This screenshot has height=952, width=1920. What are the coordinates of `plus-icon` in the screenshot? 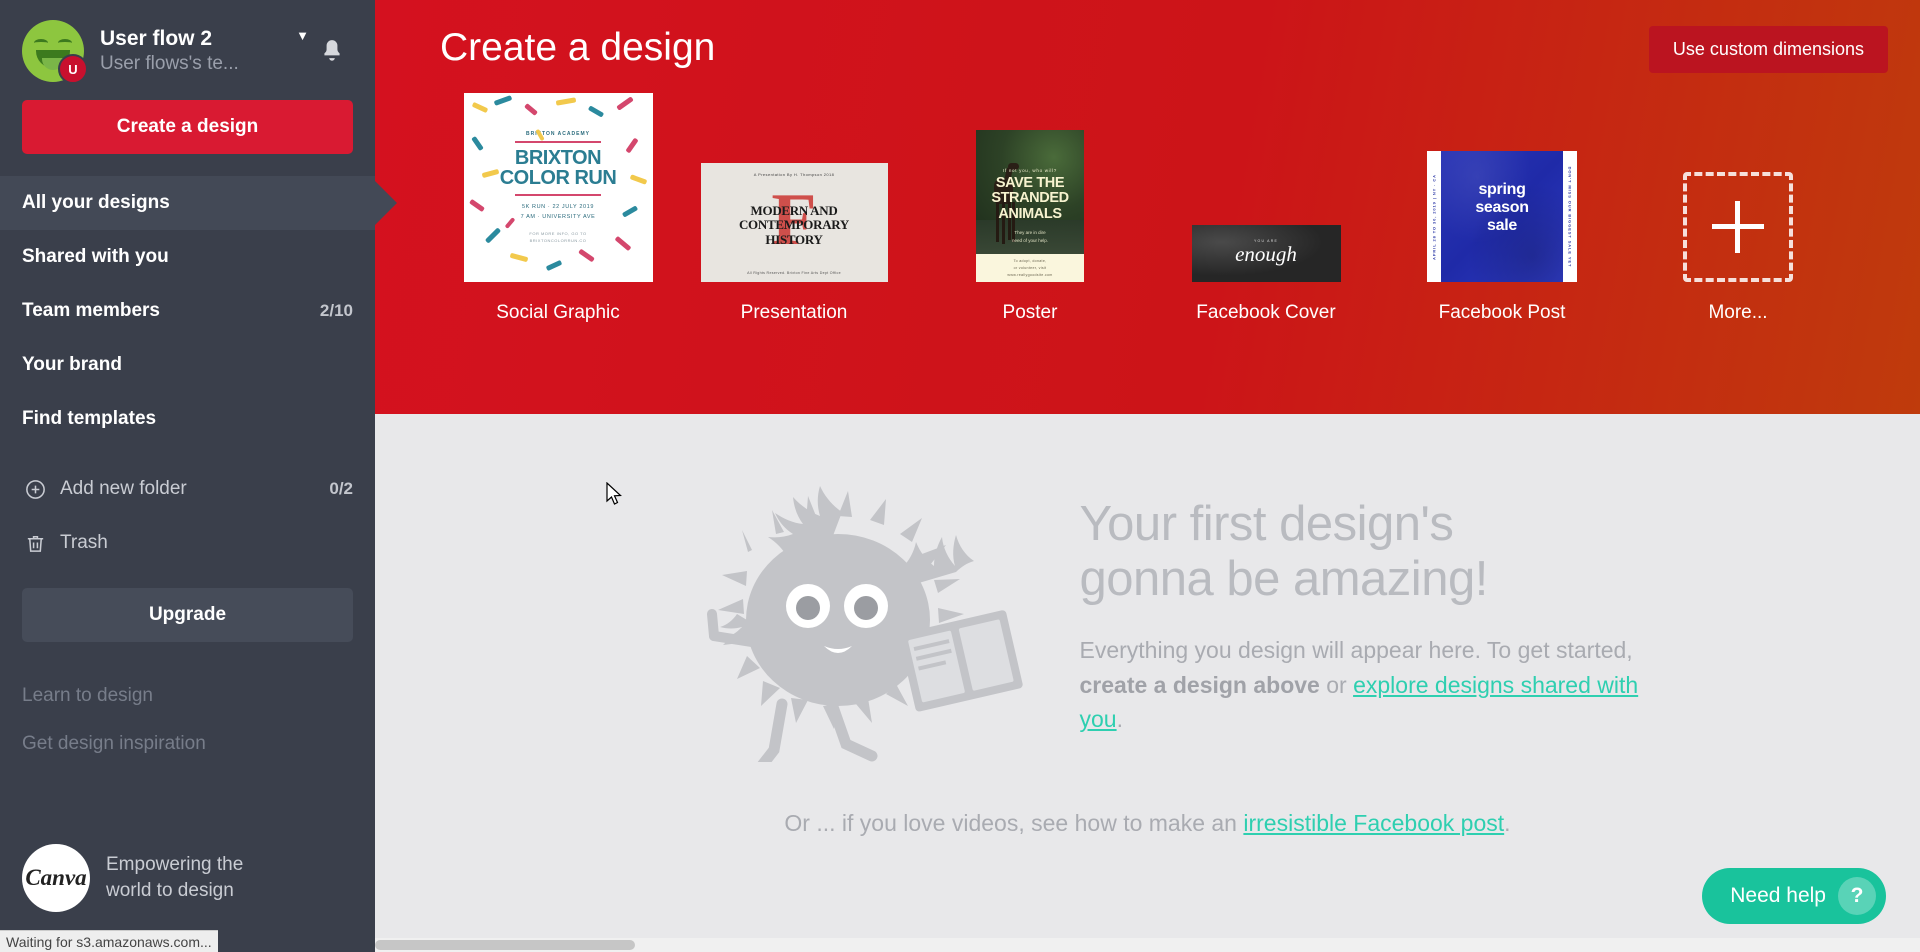 It's located at (1738, 227).